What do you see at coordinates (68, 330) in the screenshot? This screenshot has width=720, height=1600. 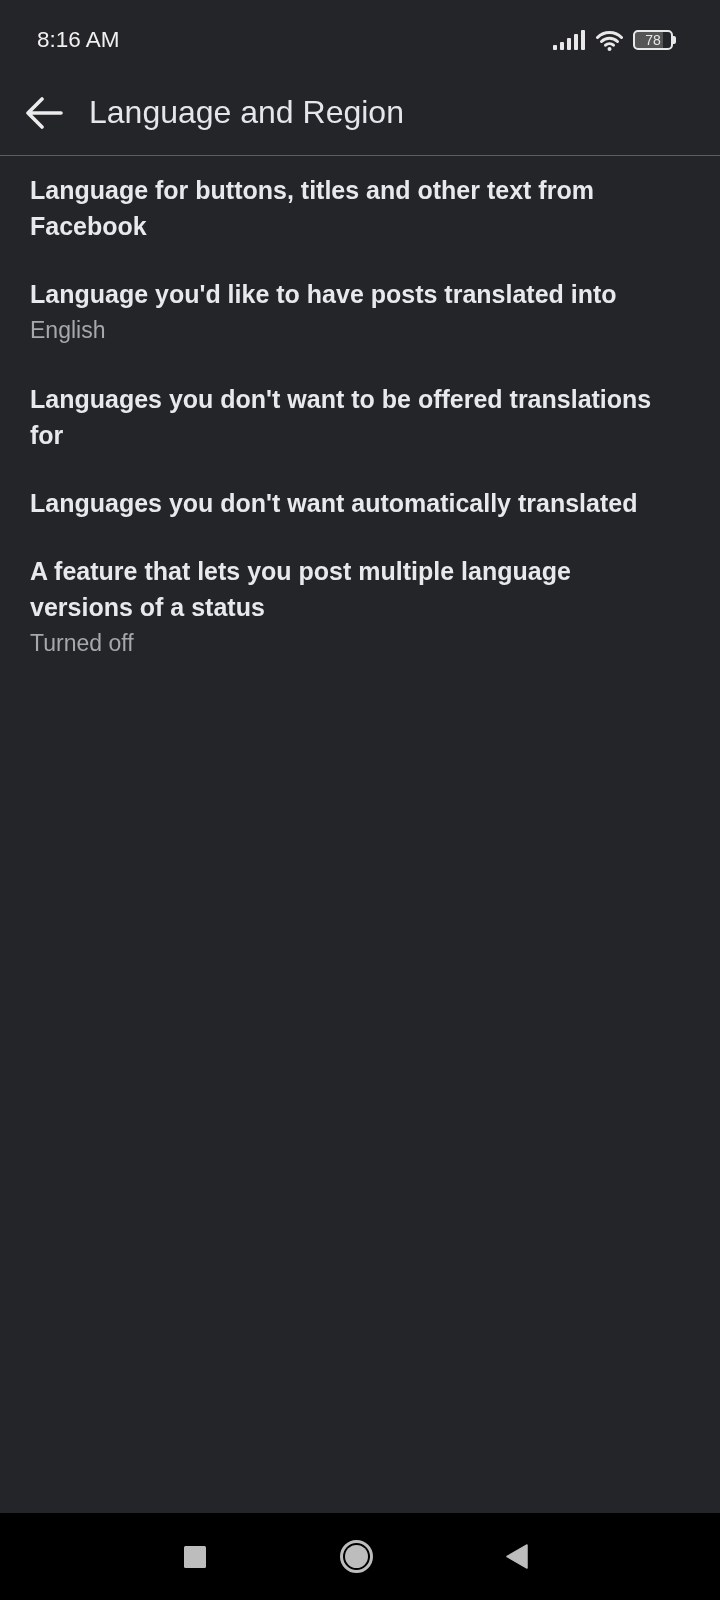 I see `setting-value: English` at bounding box center [68, 330].